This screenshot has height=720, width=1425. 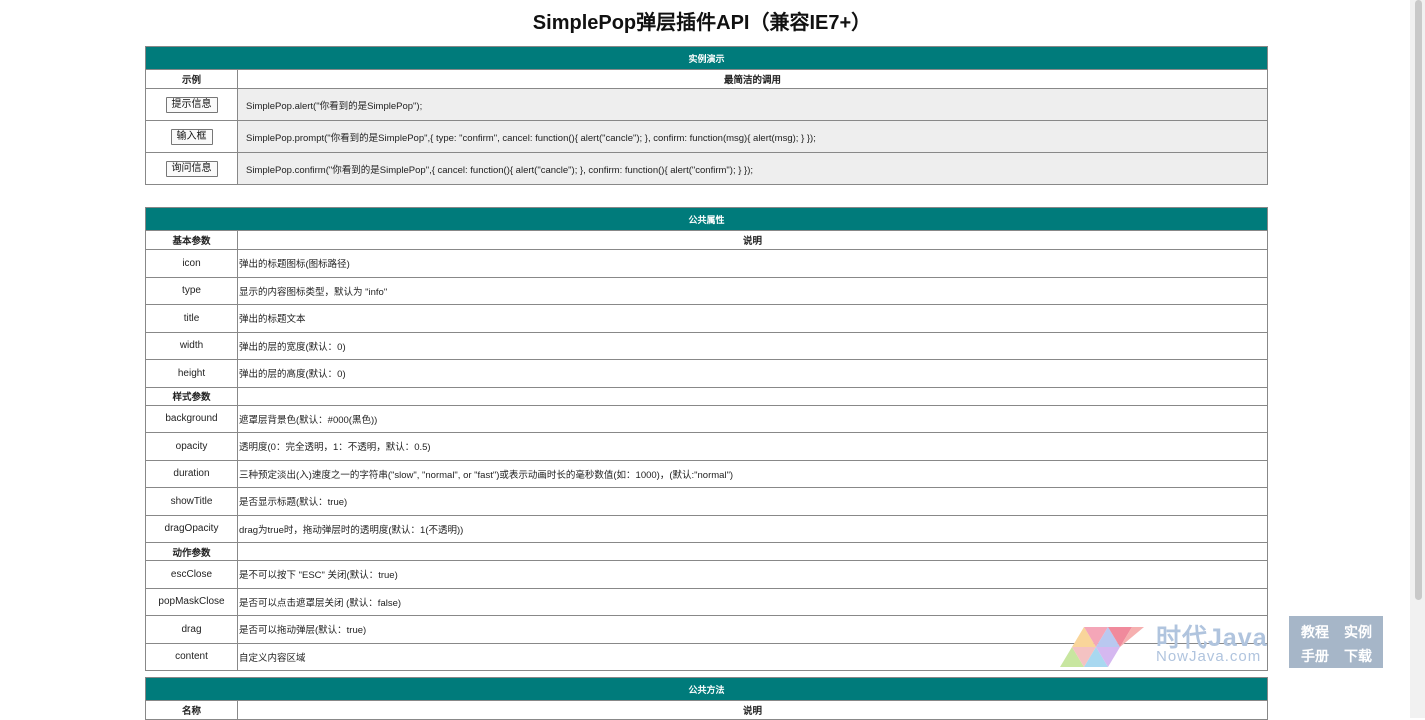 I want to click on table-row: icon 弹出的标题图标(图标路径), so click(x=706, y=263).